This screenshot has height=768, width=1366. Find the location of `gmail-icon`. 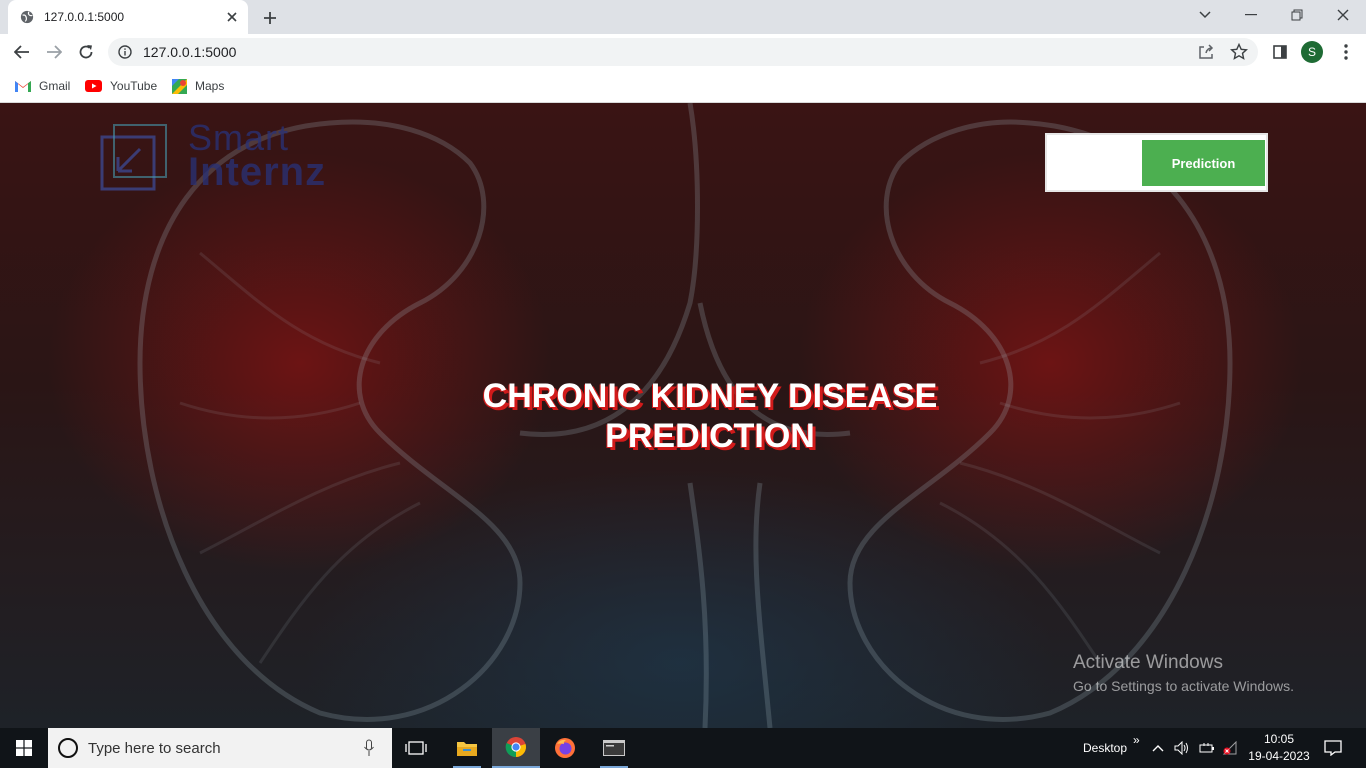

gmail-icon is located at coordinates (23, 86).